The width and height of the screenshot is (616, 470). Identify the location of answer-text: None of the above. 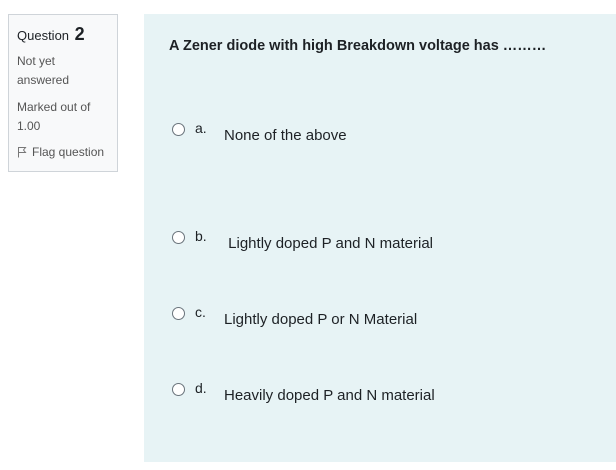
(285, 135).